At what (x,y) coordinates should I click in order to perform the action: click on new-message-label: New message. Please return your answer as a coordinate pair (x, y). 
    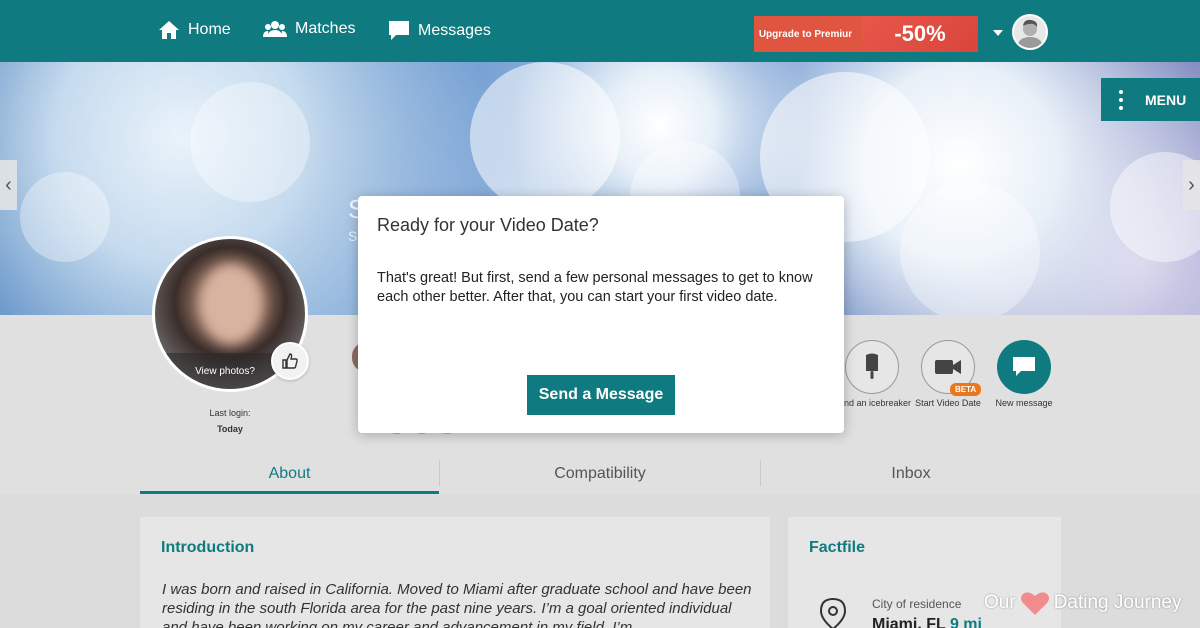
    Looking at the image, I should click on (1024, 403).